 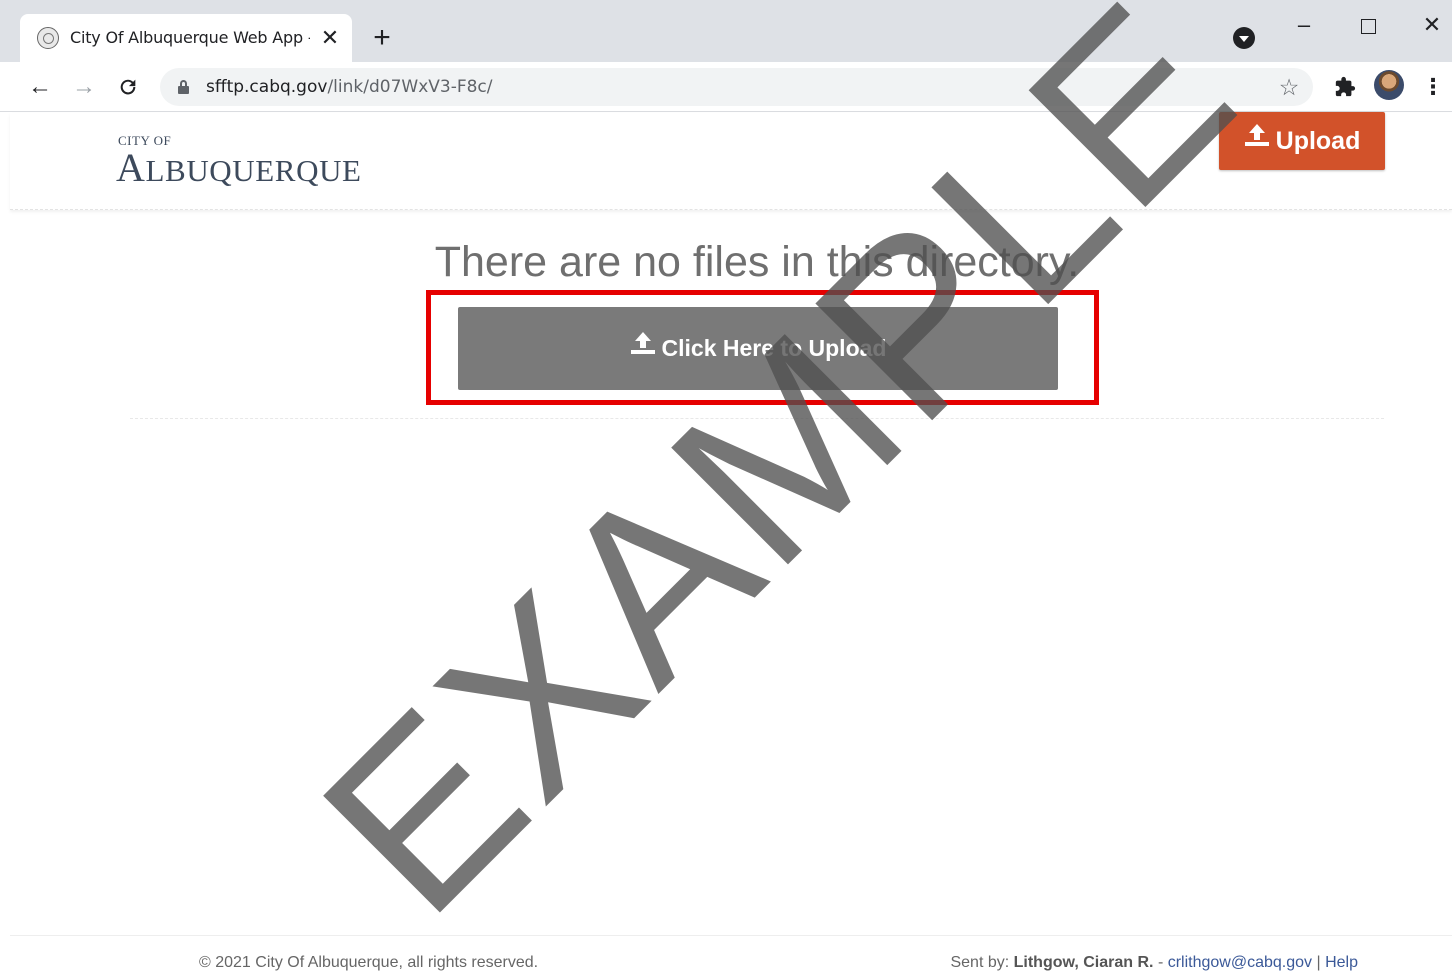 I want to click on back-arrow-icon: ←, so click(x=40, y=87).